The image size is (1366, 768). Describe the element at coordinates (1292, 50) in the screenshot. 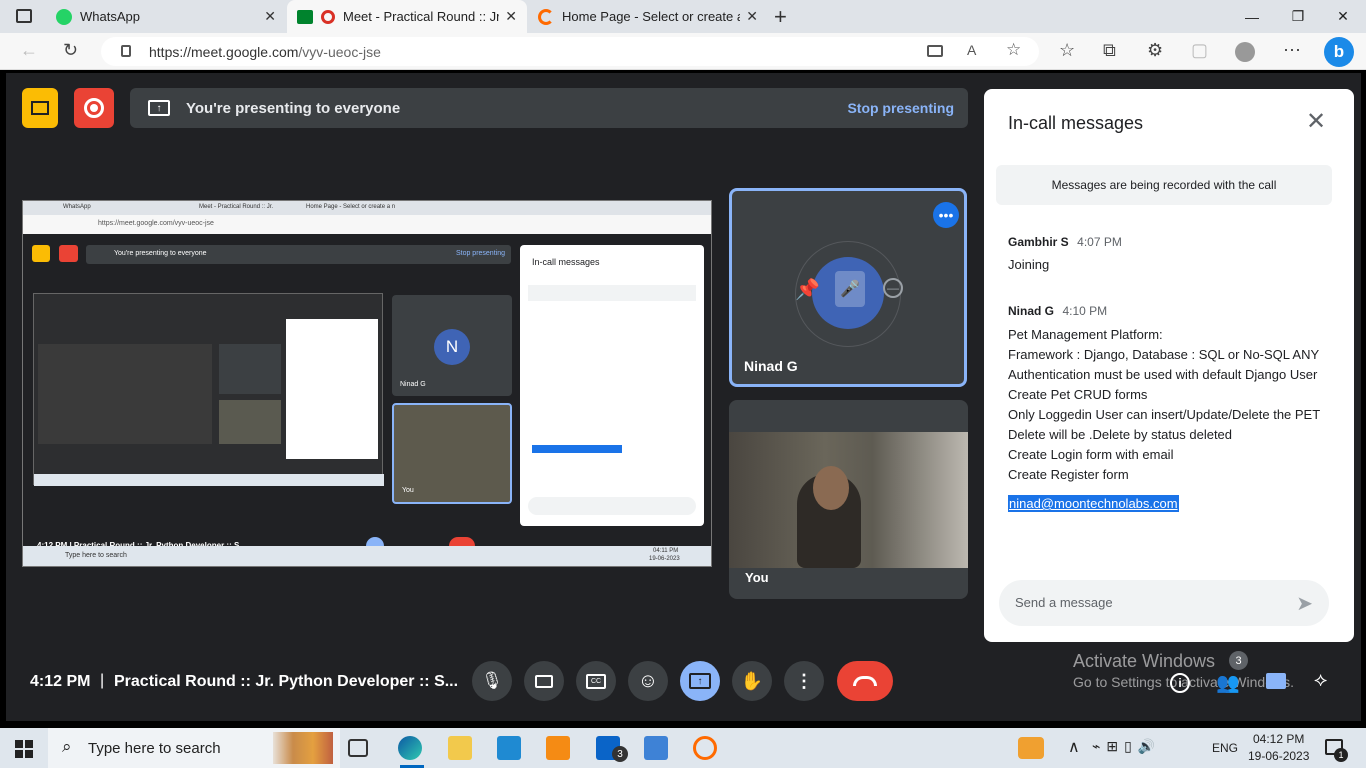

I see `more-options-icon: ⋯` at that location.